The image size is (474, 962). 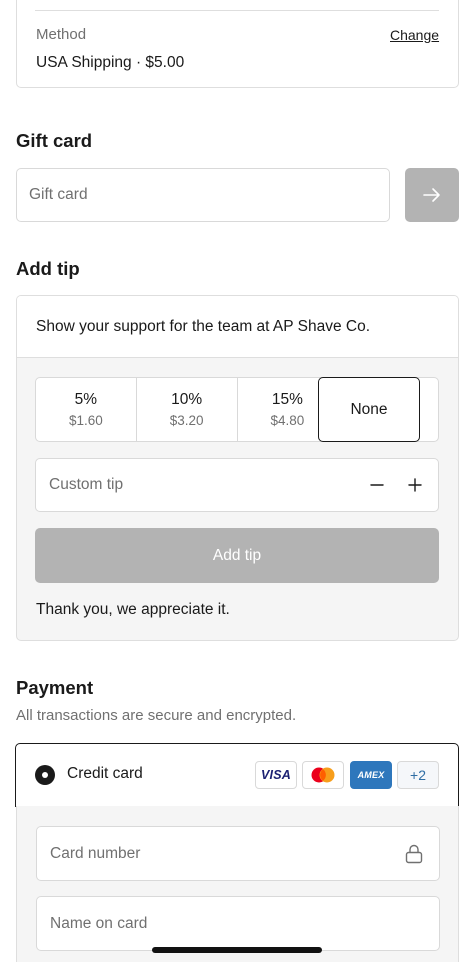 What do you see at coordinates (369, 409) in the screenshot?
I see `tip-option-none: None` at bounding box center [369, 409].